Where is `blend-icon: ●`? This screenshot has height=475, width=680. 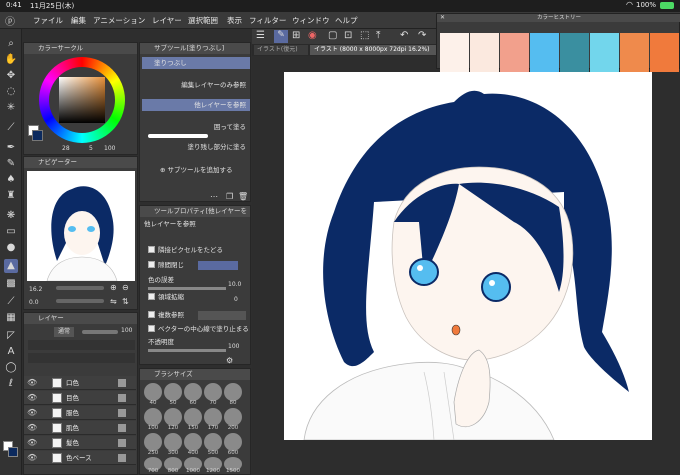 blend-icon: ● is located at coordinates (11, 248).